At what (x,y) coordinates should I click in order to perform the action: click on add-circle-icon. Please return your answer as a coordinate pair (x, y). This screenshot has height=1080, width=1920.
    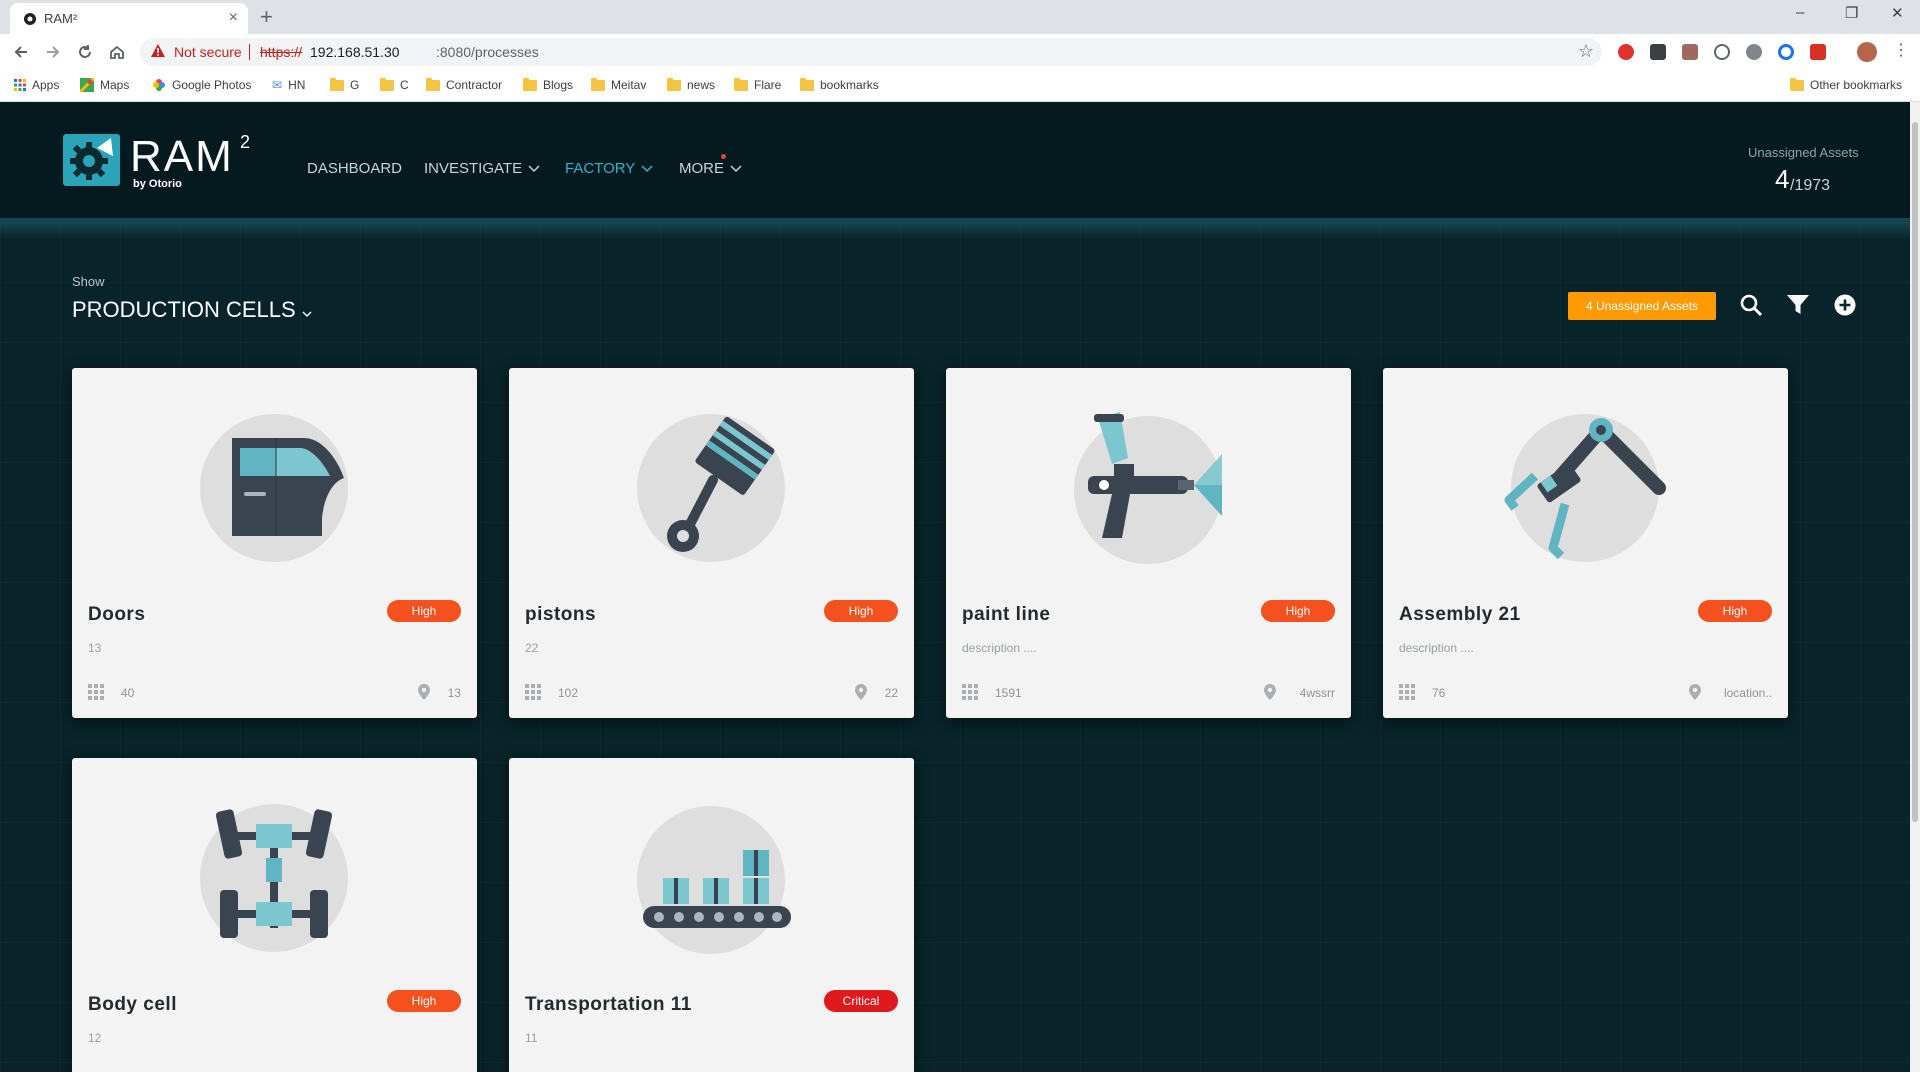
    Looking at the image, I should click on (1845, 305).